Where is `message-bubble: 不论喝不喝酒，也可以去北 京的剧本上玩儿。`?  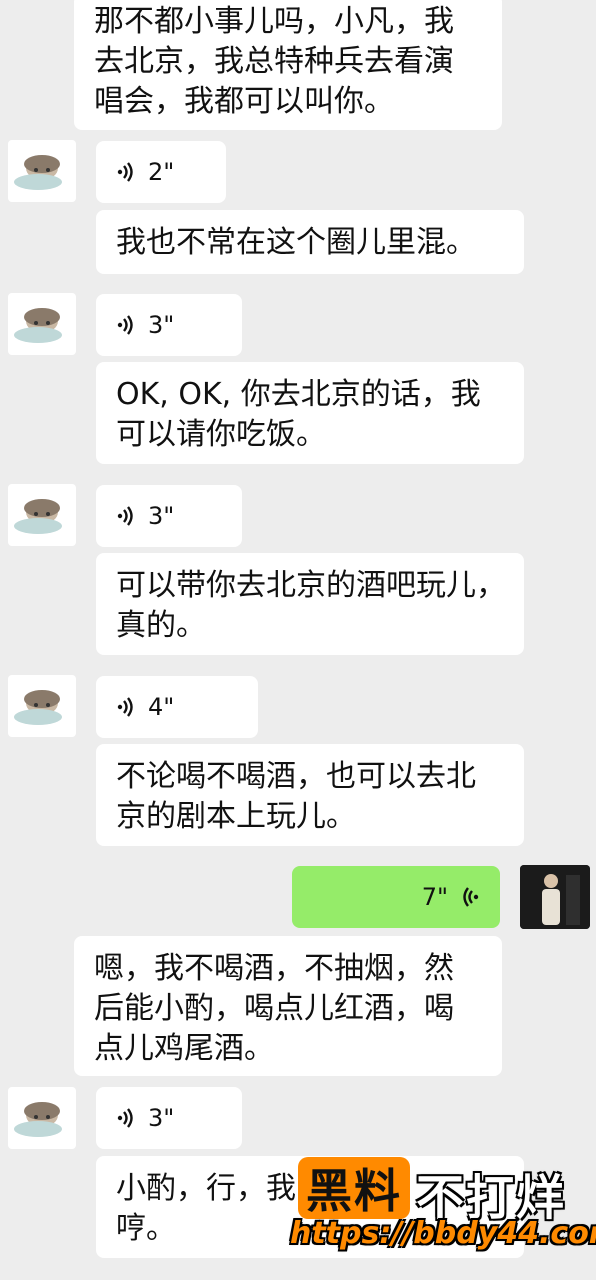
message-bubble: 不论喝不喝酒，也可以去北 京的剧本上玩儿。 is located at coordinates (310, 795).